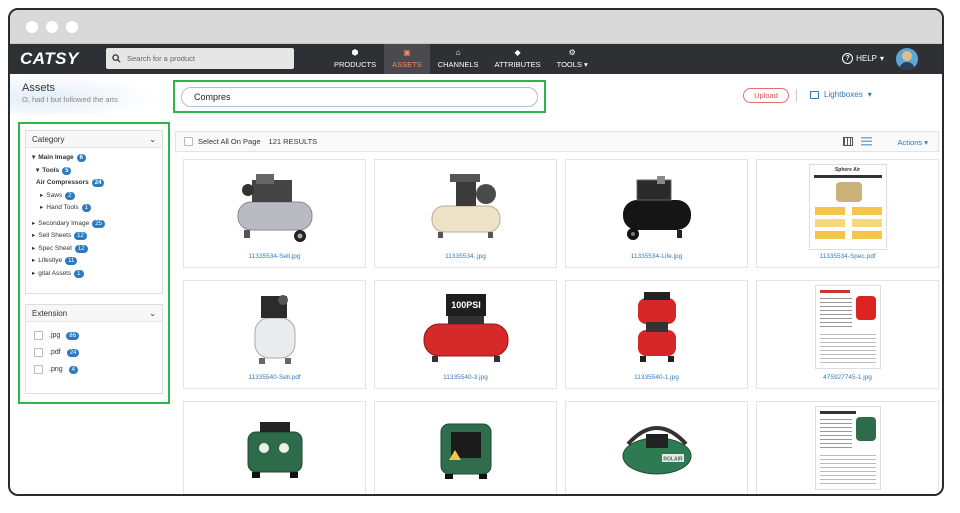 This screenshot has width=960, height=513. Describe the element at coordinates (766, 95) in the screenshot. I see `upload-button: Upload` at that location.